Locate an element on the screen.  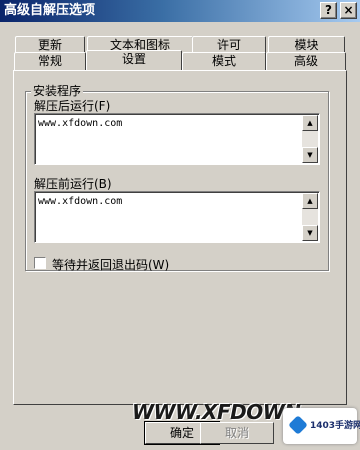
tab-label: 常规 is located at coordinates (49, 61).